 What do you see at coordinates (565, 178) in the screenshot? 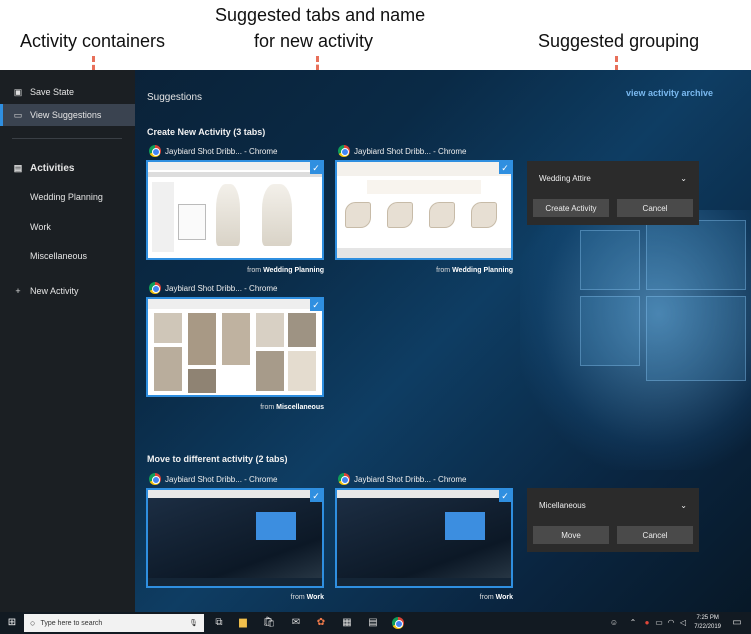
I see `dropdown-value: Wedding Attire` at bounding box center [565, 178].